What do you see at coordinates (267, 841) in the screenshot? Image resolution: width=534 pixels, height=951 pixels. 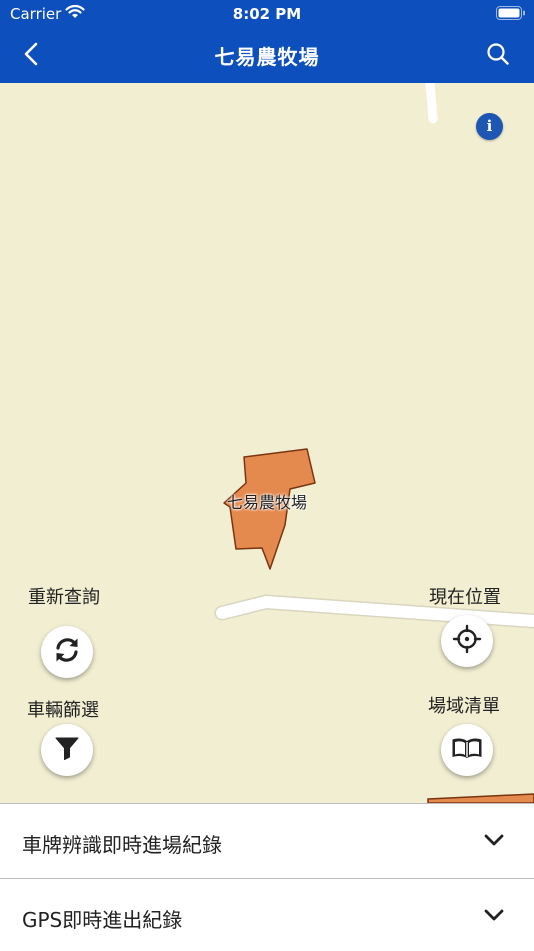 I see `plate-entry-panel: 車牌辨識即時進場紀錄` at bounding box center [267, 841].